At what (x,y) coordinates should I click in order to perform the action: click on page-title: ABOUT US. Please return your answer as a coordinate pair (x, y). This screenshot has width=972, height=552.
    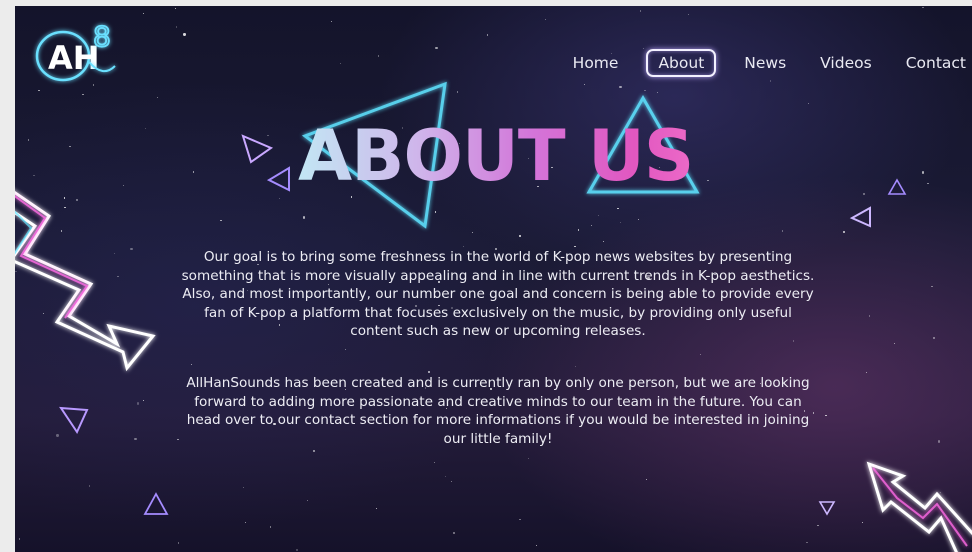
    Looking at the image, I should click on (508, 156).